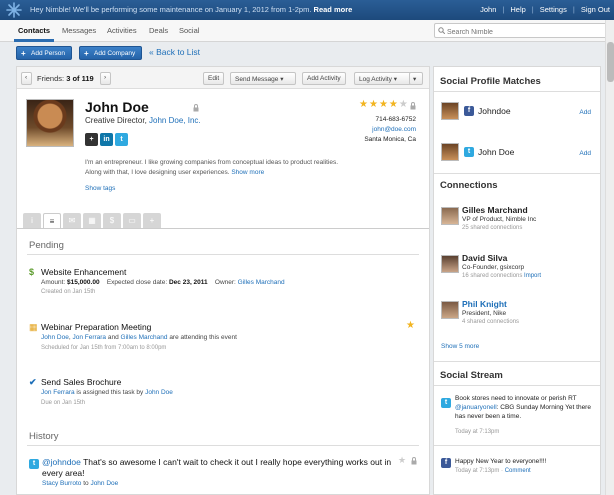  I want to click on contact-title: Creative Director, John Doe, Inc., so click(143, 120).